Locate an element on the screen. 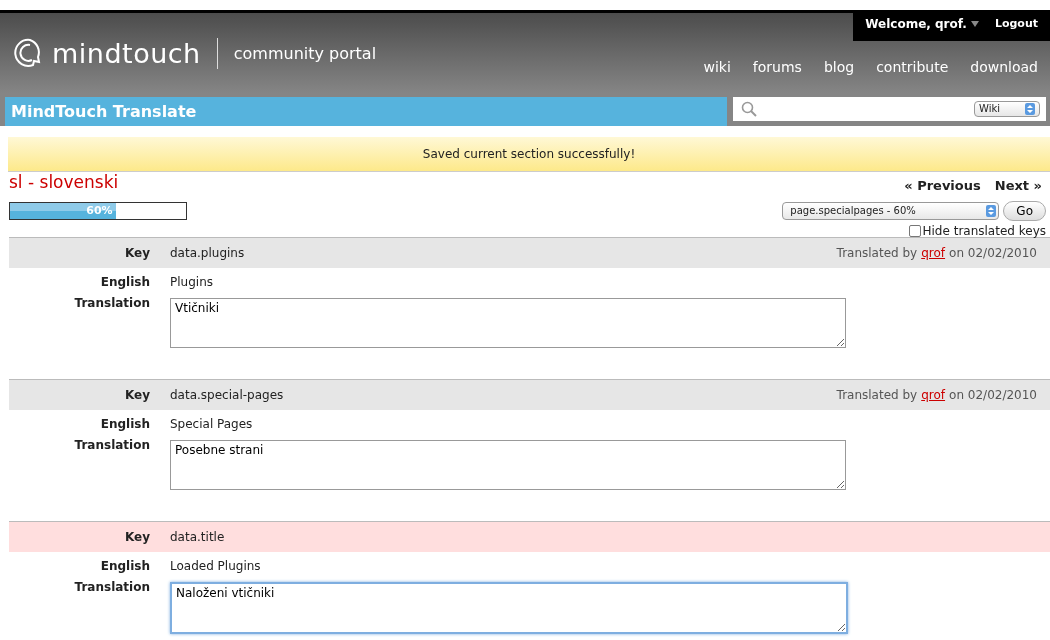 The width and height of the screenshot is (1050, 640). section-select: page.specialpages - 60% is located at coordinates (891, 211).